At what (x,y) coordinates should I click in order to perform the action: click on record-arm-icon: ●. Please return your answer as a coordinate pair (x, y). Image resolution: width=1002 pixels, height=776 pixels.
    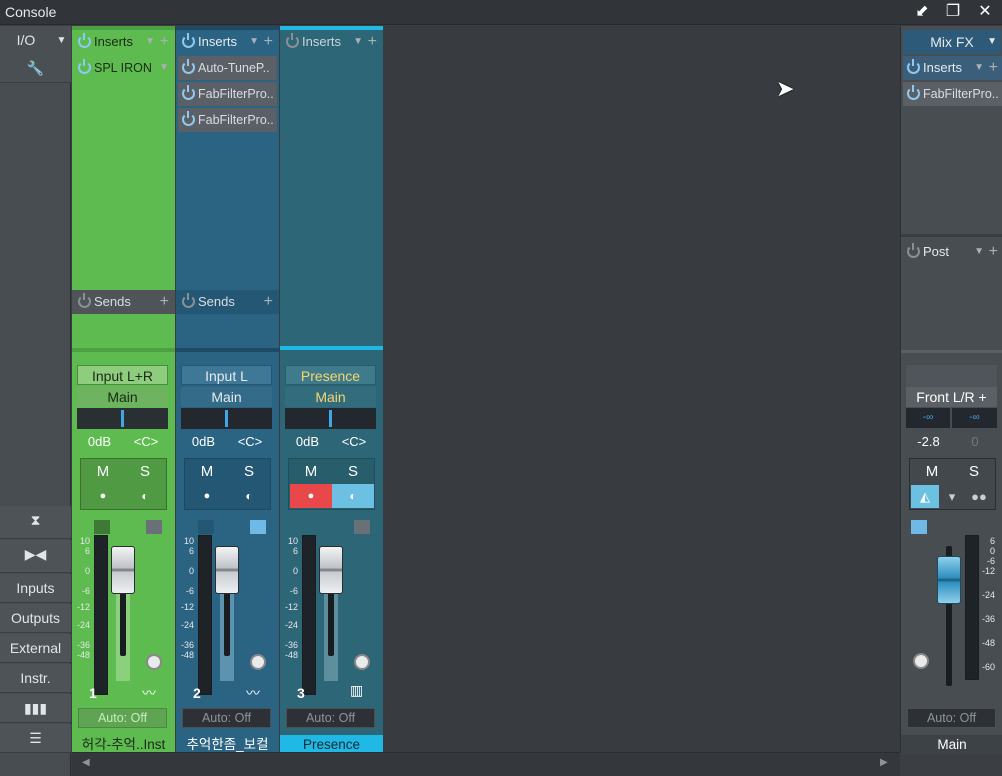
    Looking at the image, I should click on (311, 496).